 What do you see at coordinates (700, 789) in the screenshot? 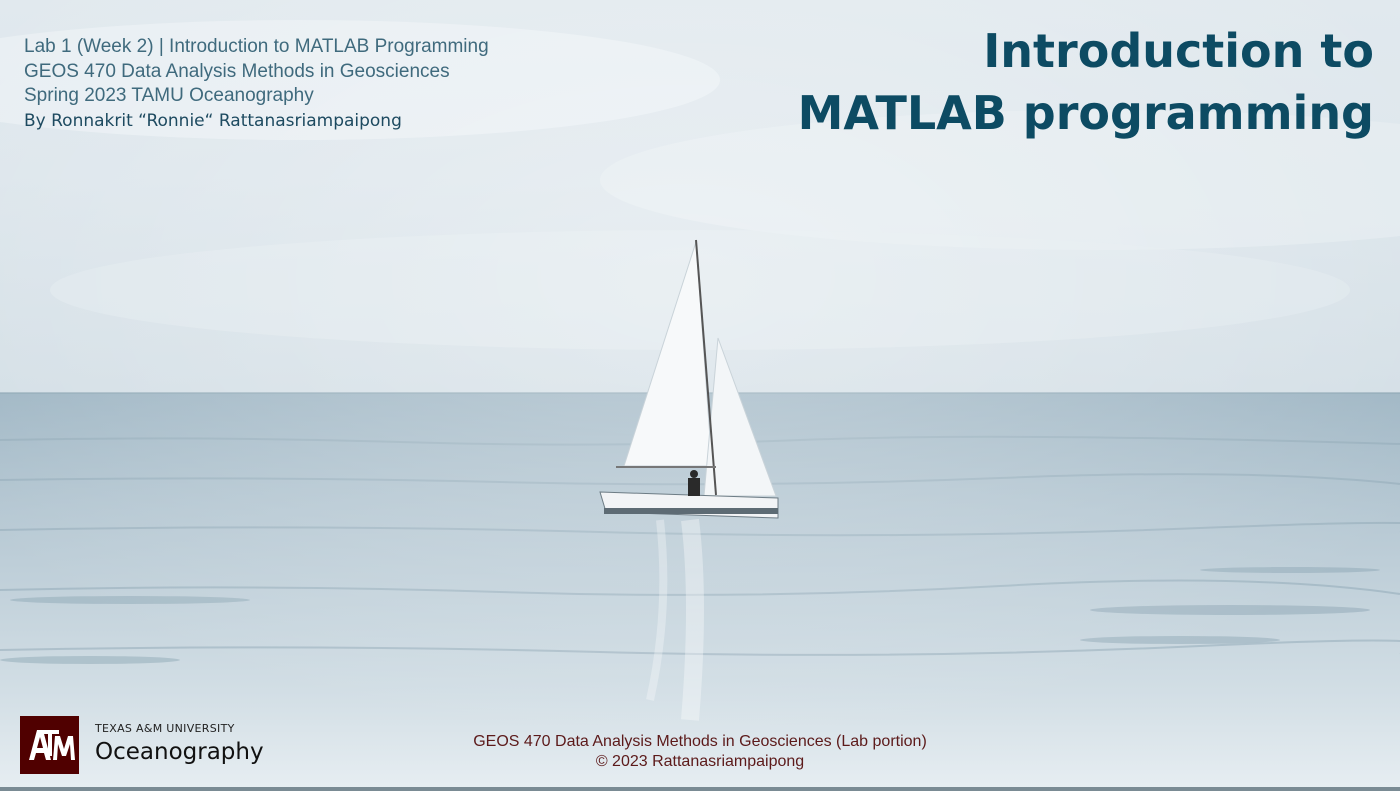
I see `bottom-divider` at bounding box center [700, 789].